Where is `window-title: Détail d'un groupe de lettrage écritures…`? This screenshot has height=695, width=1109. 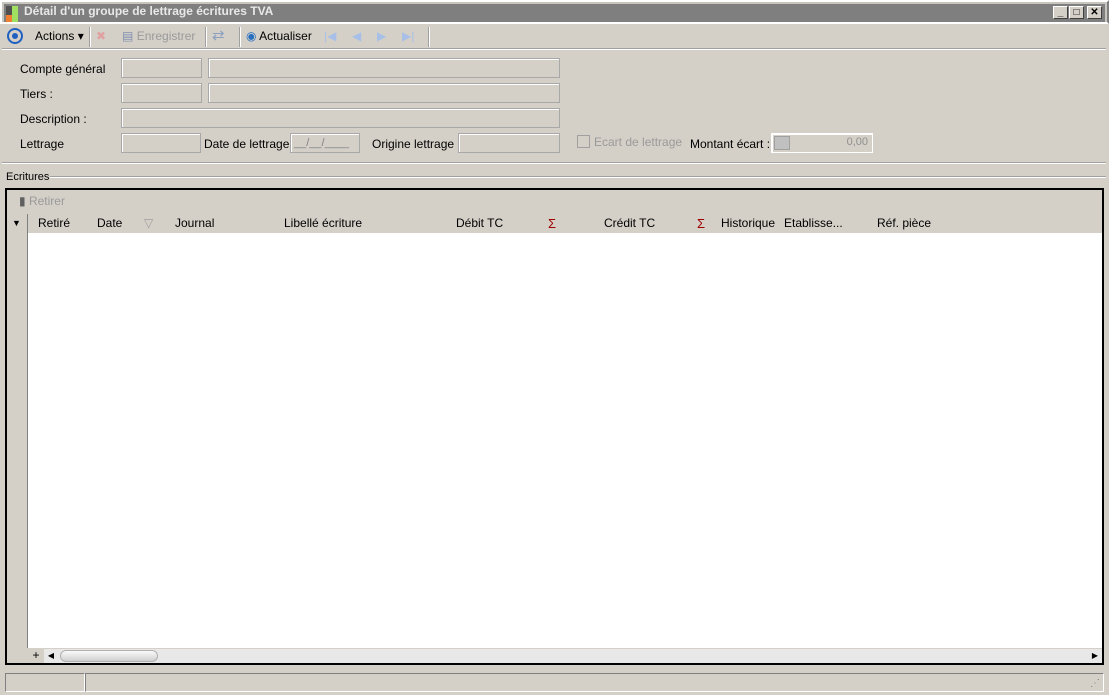
window-title: Détail d'un groupe de lettrage écritures… is located at coordinates (149, 11).